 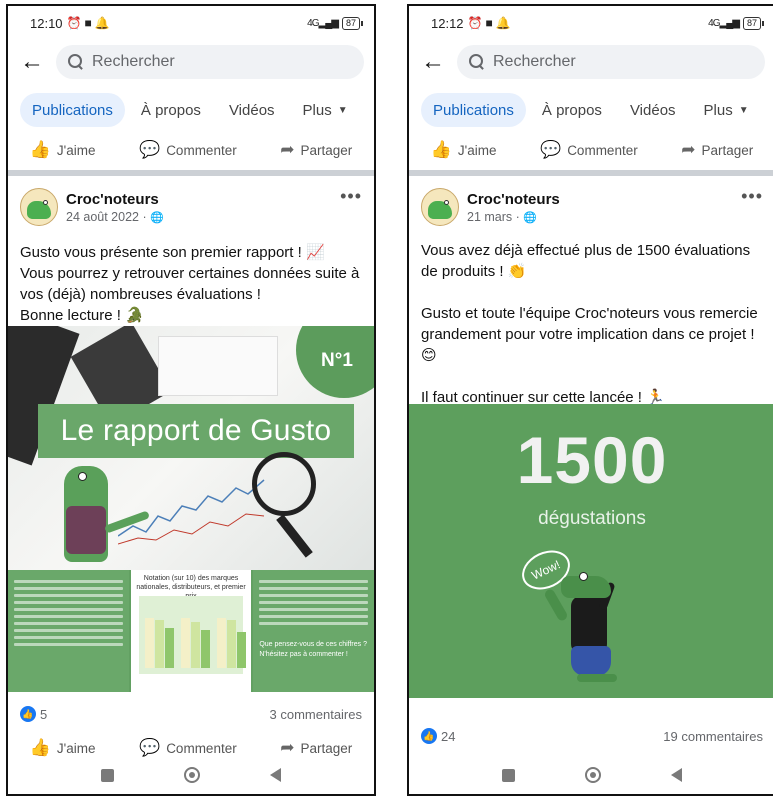 I want to click on strip-panel-text, so click(x=68, y=631).